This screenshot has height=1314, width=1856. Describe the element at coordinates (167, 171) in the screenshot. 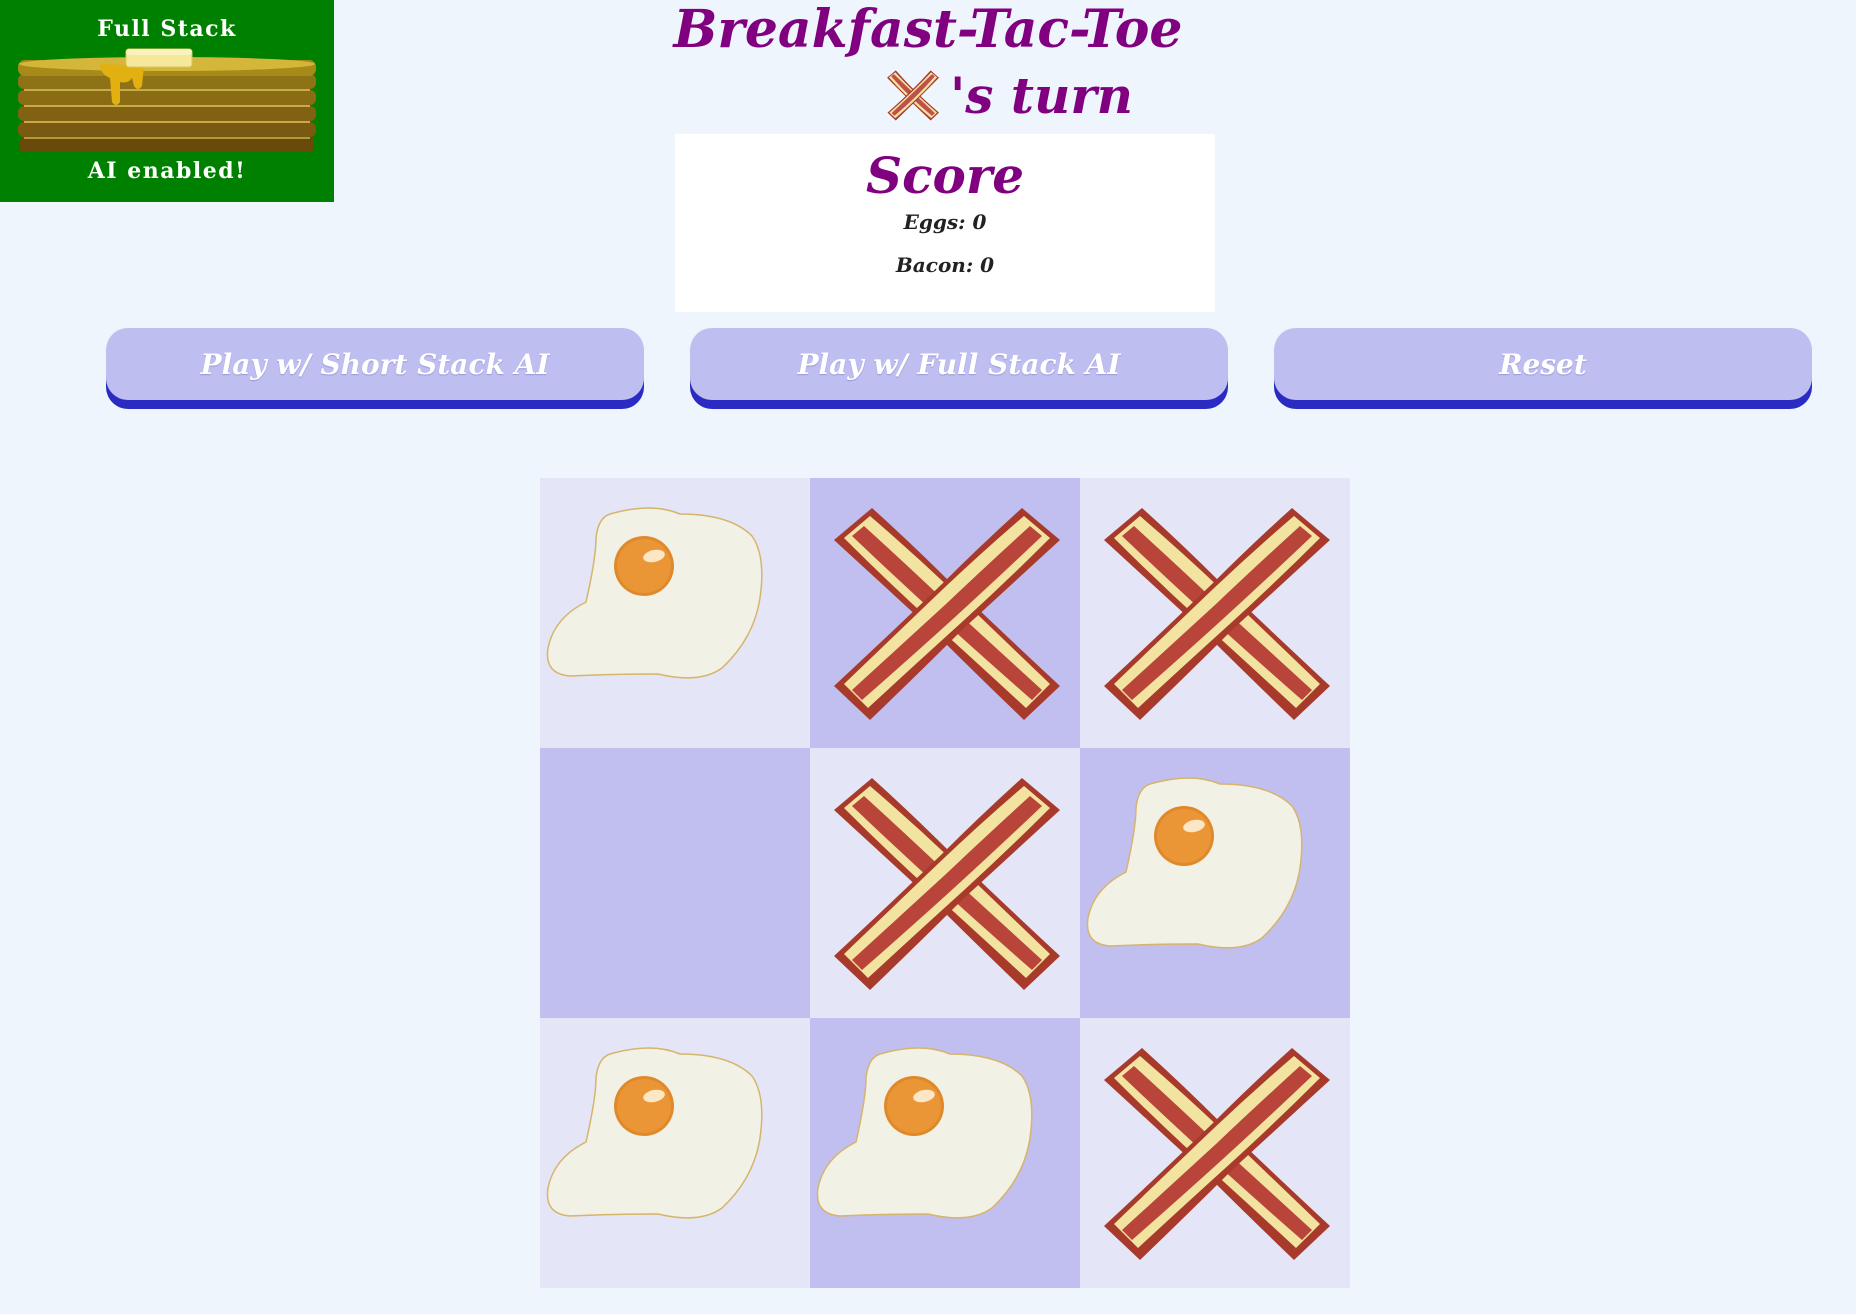

I see `ai-status-label: AI enabled!` at that location.